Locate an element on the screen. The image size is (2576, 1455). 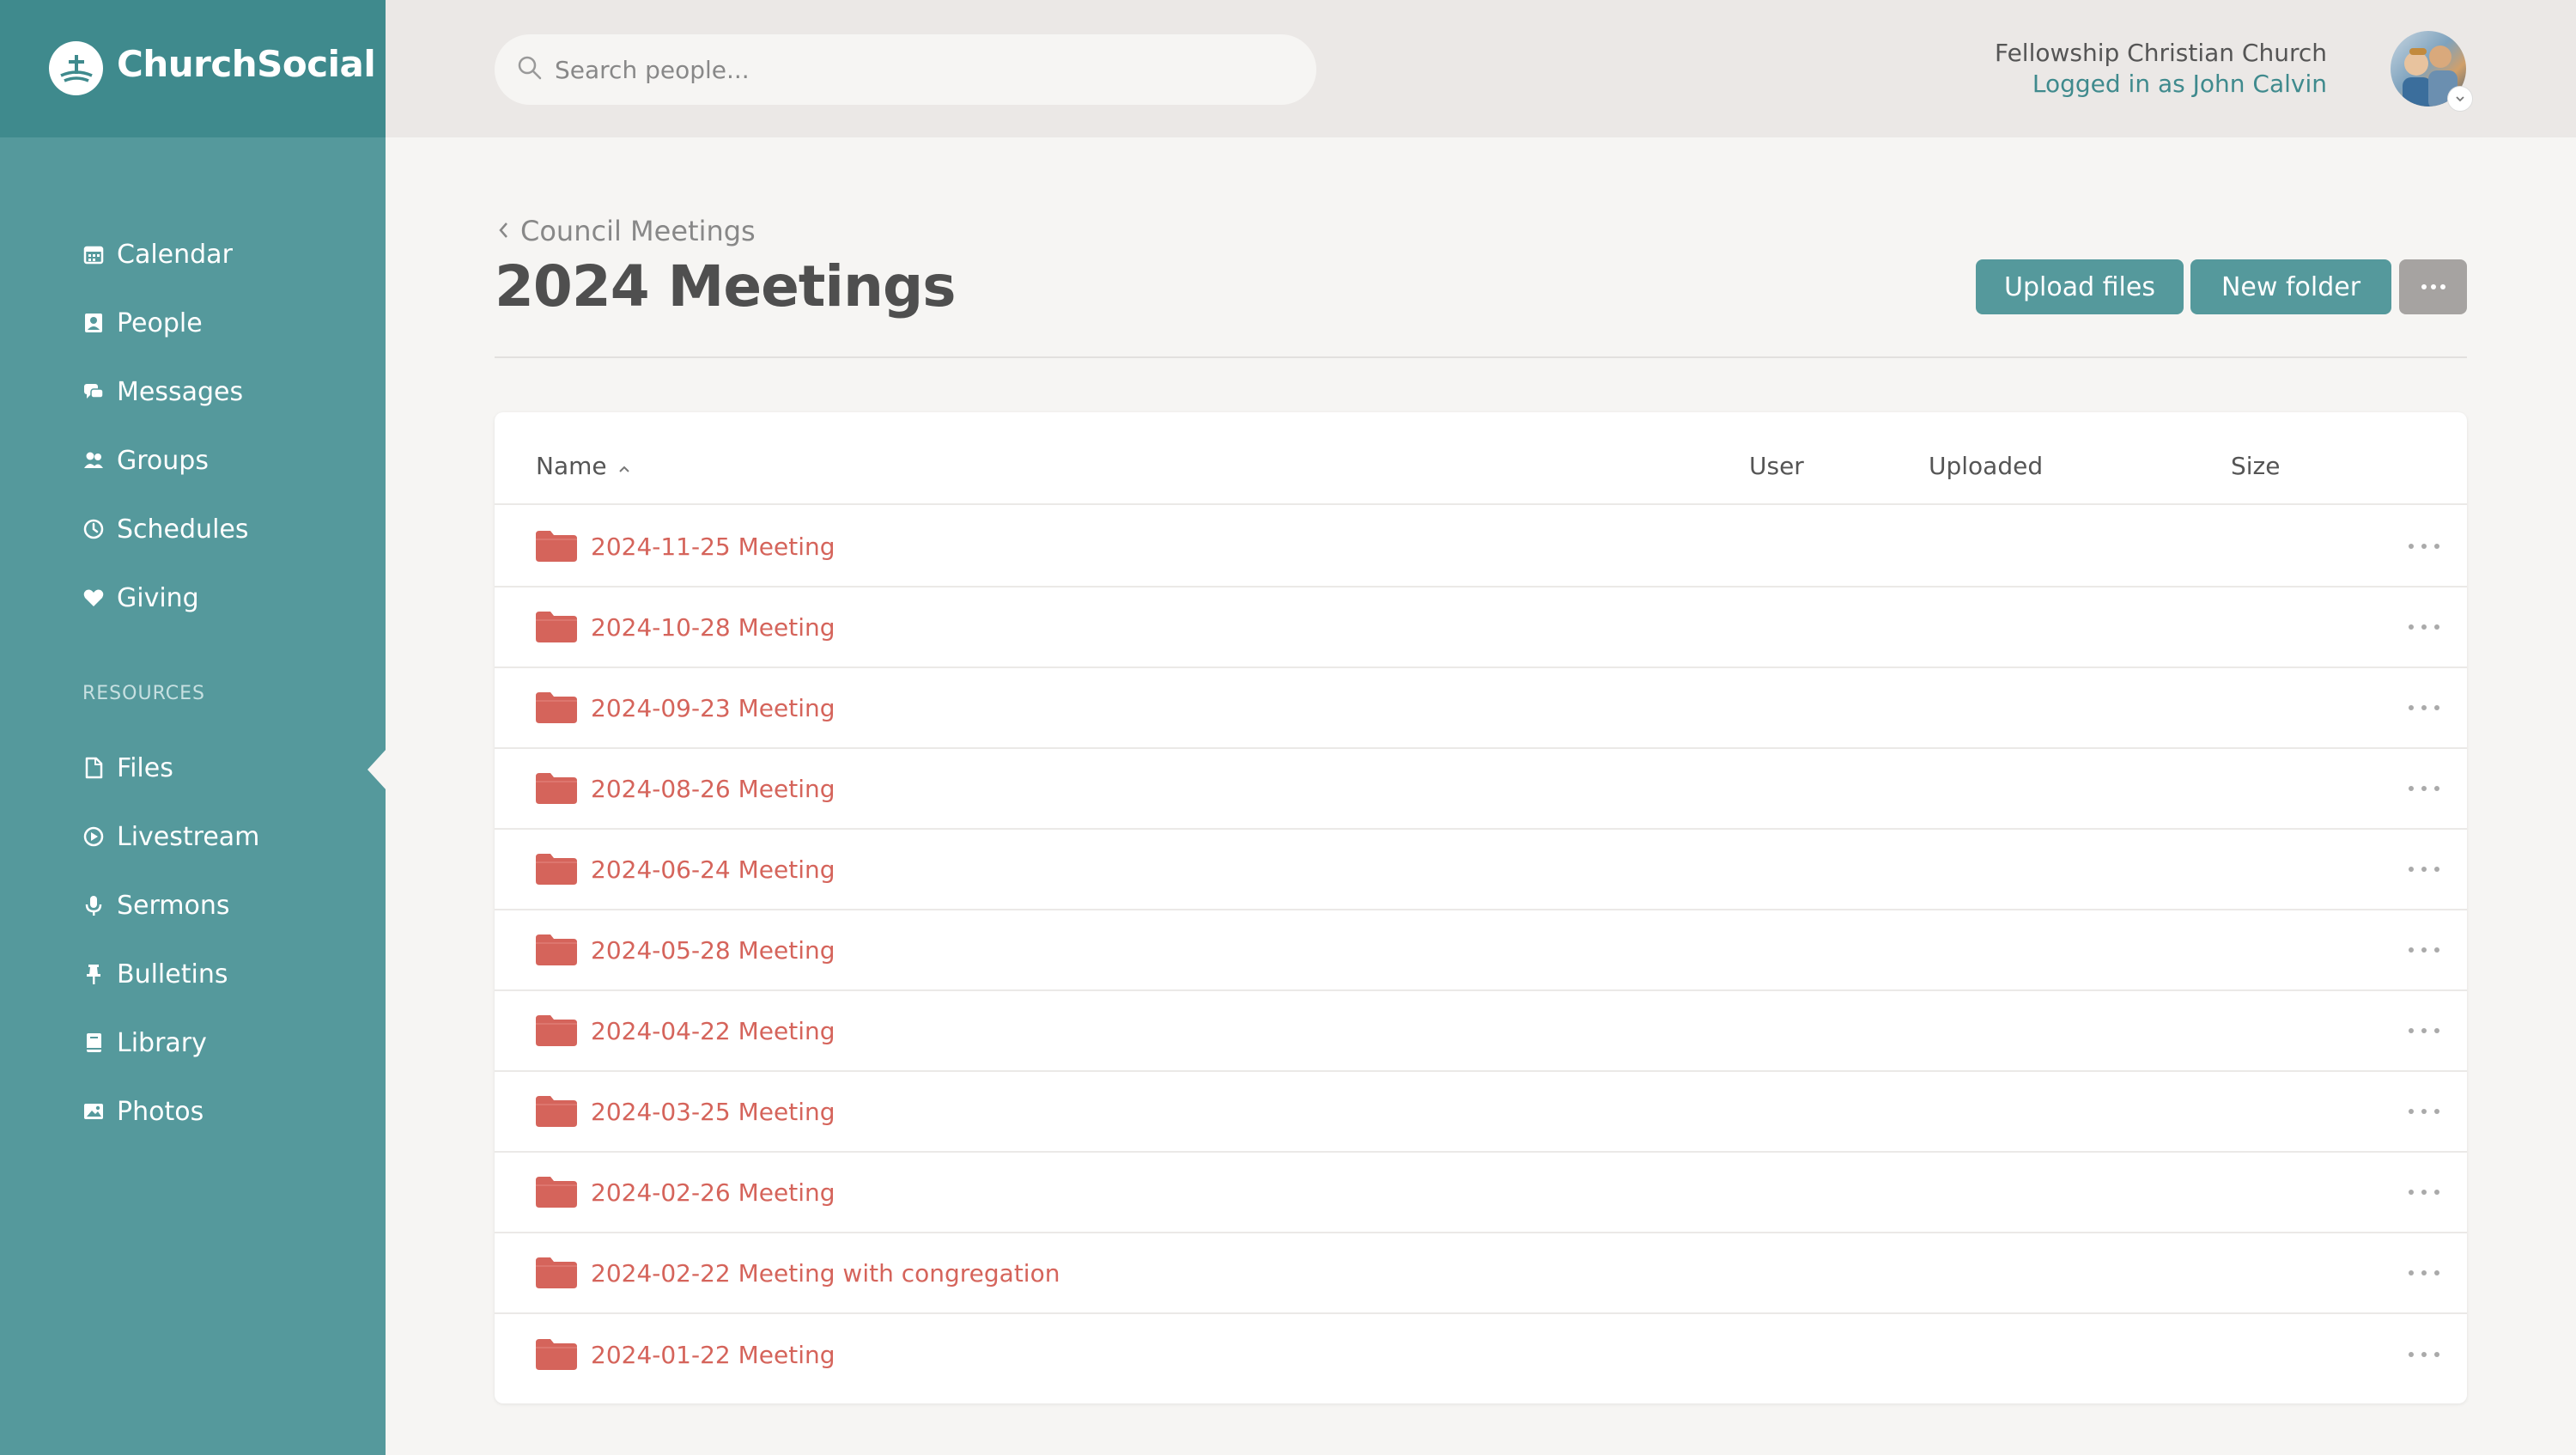
logged-in-link: Logged in as John Calvin is located at coordinates (2161, 84).